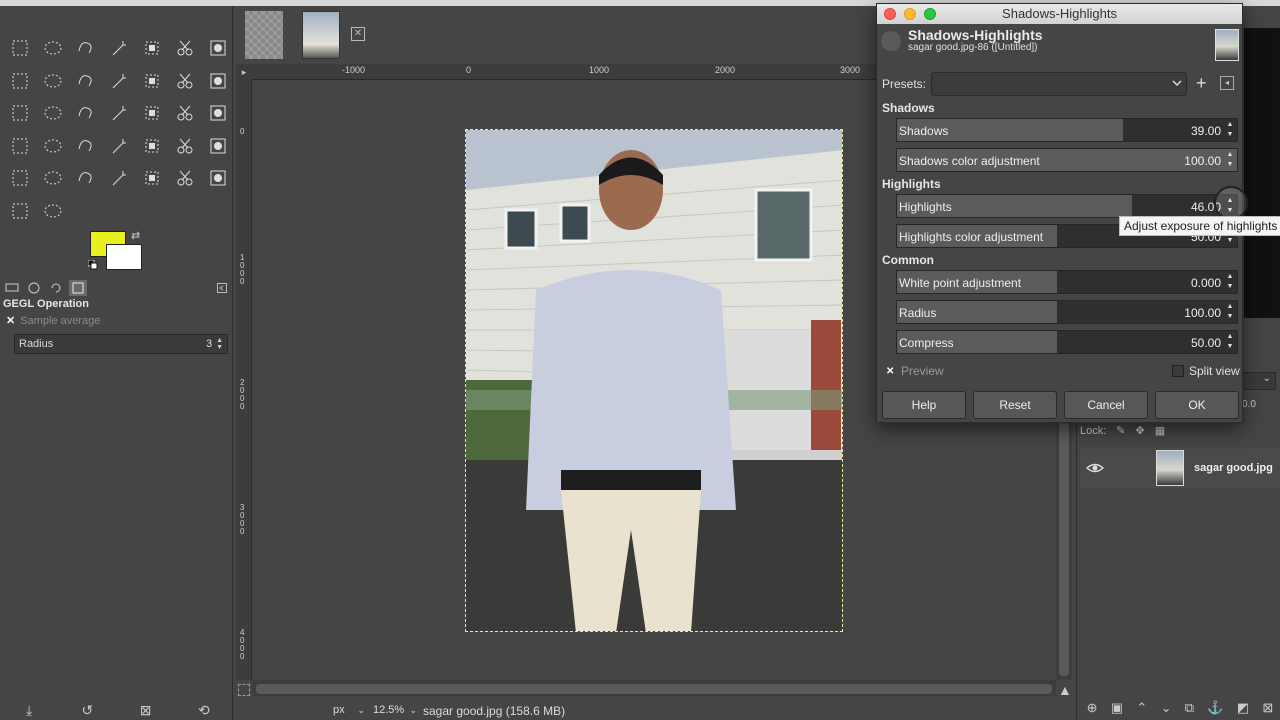 The image size is (1280, 720). I want to click on highlights-slider: Highlights 46.00 ▲ ▼, so click(1067, 206).